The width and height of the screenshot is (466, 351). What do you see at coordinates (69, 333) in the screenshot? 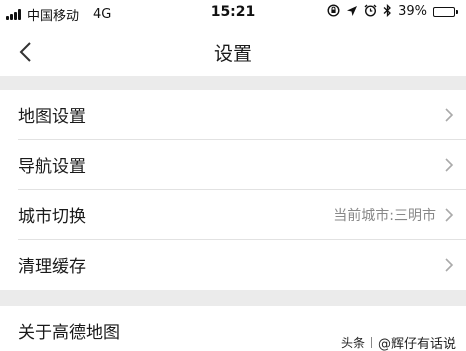
I see `settings-item-label: 关于高德地图` at bounding box center [69, 333].